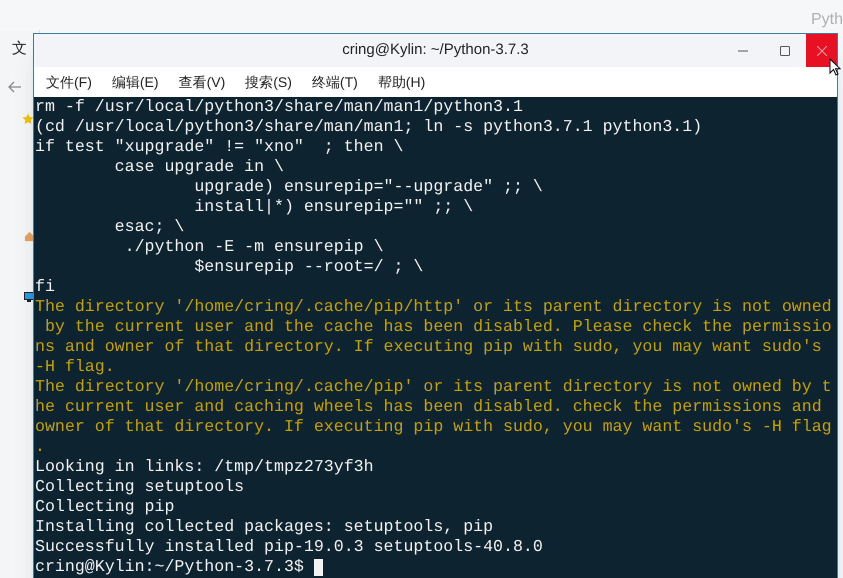 Image resolution: width=843 pixels, height=578 pixels. I want to click on menu-item: 文件(F), so click(69, 82).